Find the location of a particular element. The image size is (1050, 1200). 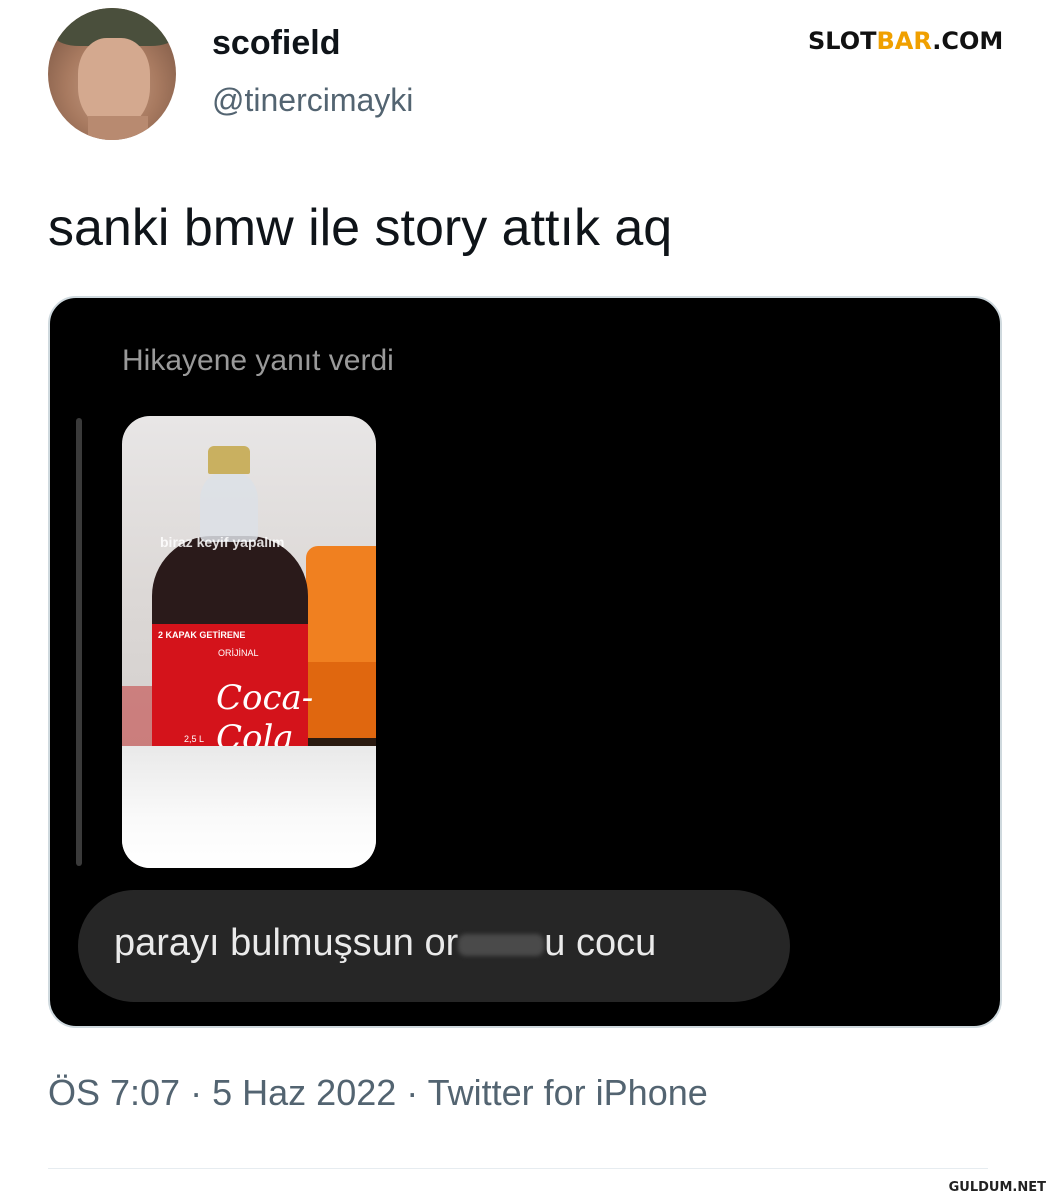

tweet-date: 5 Haz 2022 is located at coordinates (304, 1092).